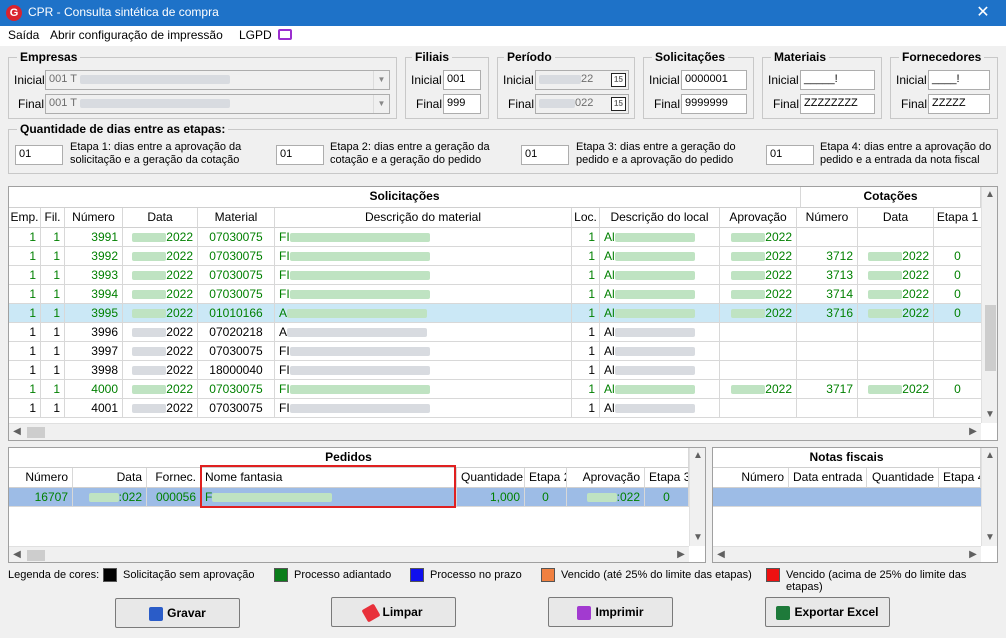 The image size is (1006, 638). What do you see at coordinates (462, 80) in the screenshot?
I see `filiais-inicial-input: 001` at bounding box center [462, 80].